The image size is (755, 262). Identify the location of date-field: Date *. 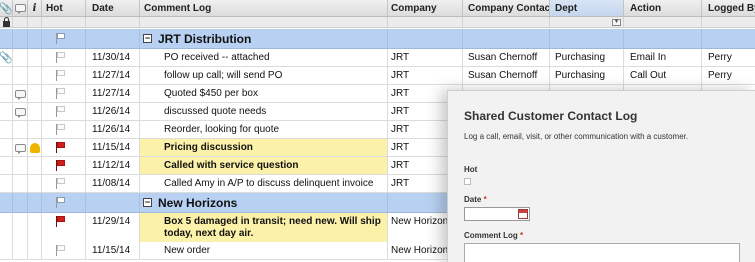
(609, 208).